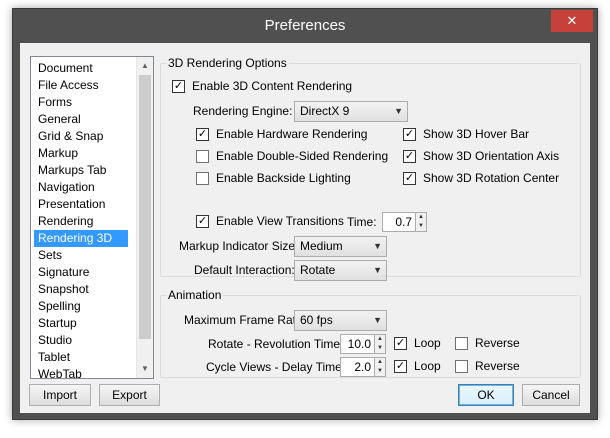 The height and width of the screenshot is (438, 610). What do you see at coordinates (58, 153) in the screenshot?
I see `category-item: Markup` at bounding box center [58, 153].